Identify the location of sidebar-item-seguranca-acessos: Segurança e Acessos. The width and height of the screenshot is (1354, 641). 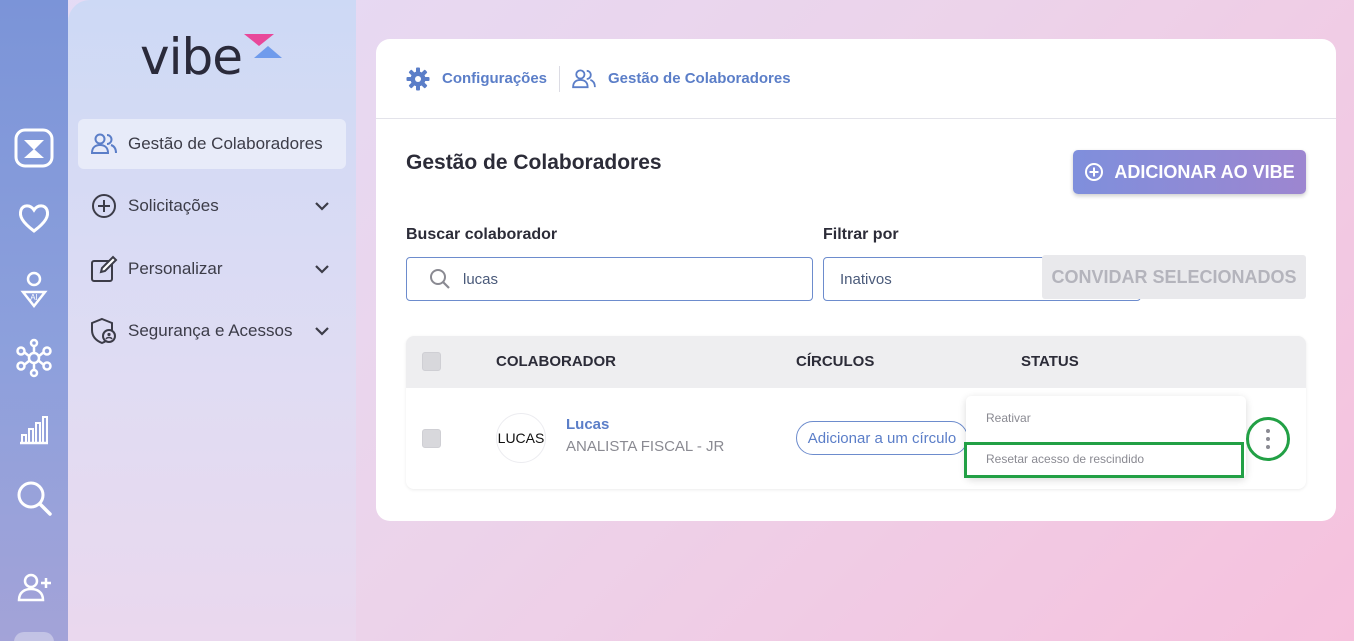
(212, 331).